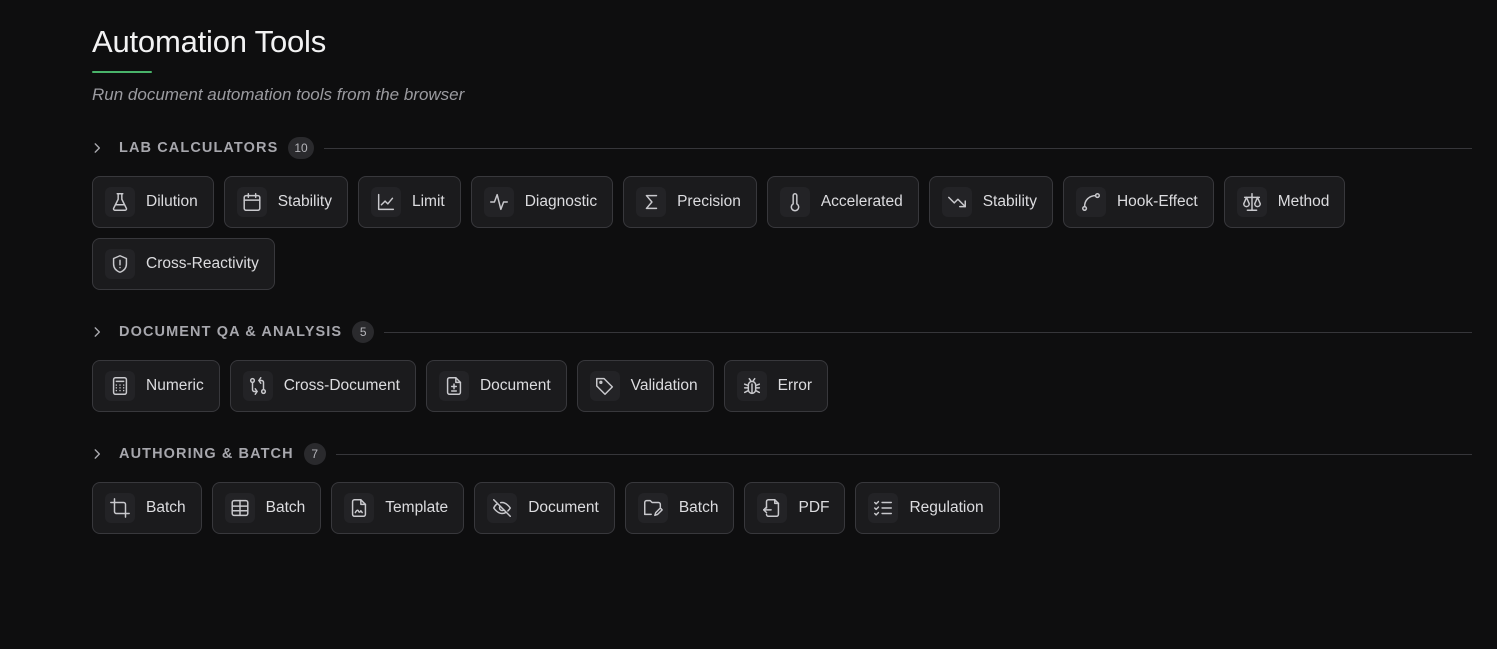 This screenshot has width=1497, height=649. What do you see at coordinates (651, 202) in the screenshot?
I see `sigma-icon` at bounding box center [651, 202].